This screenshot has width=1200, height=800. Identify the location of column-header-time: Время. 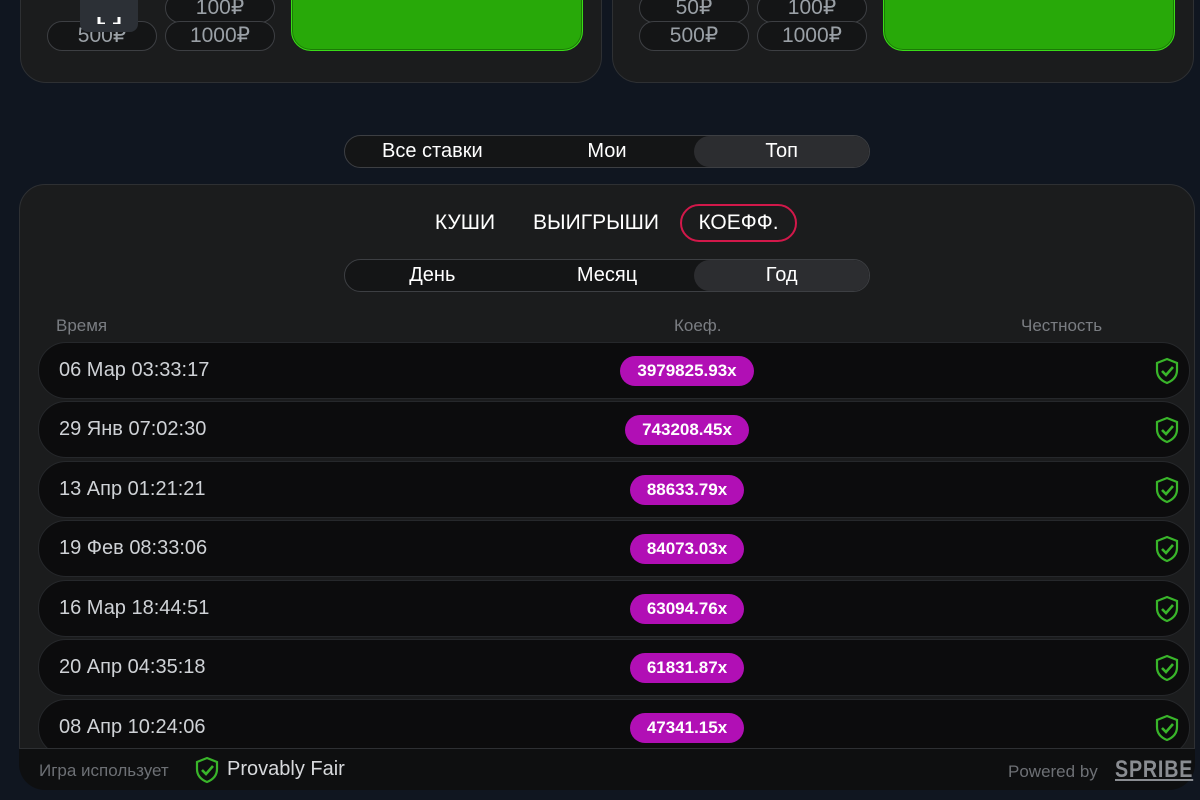
(82, 325).